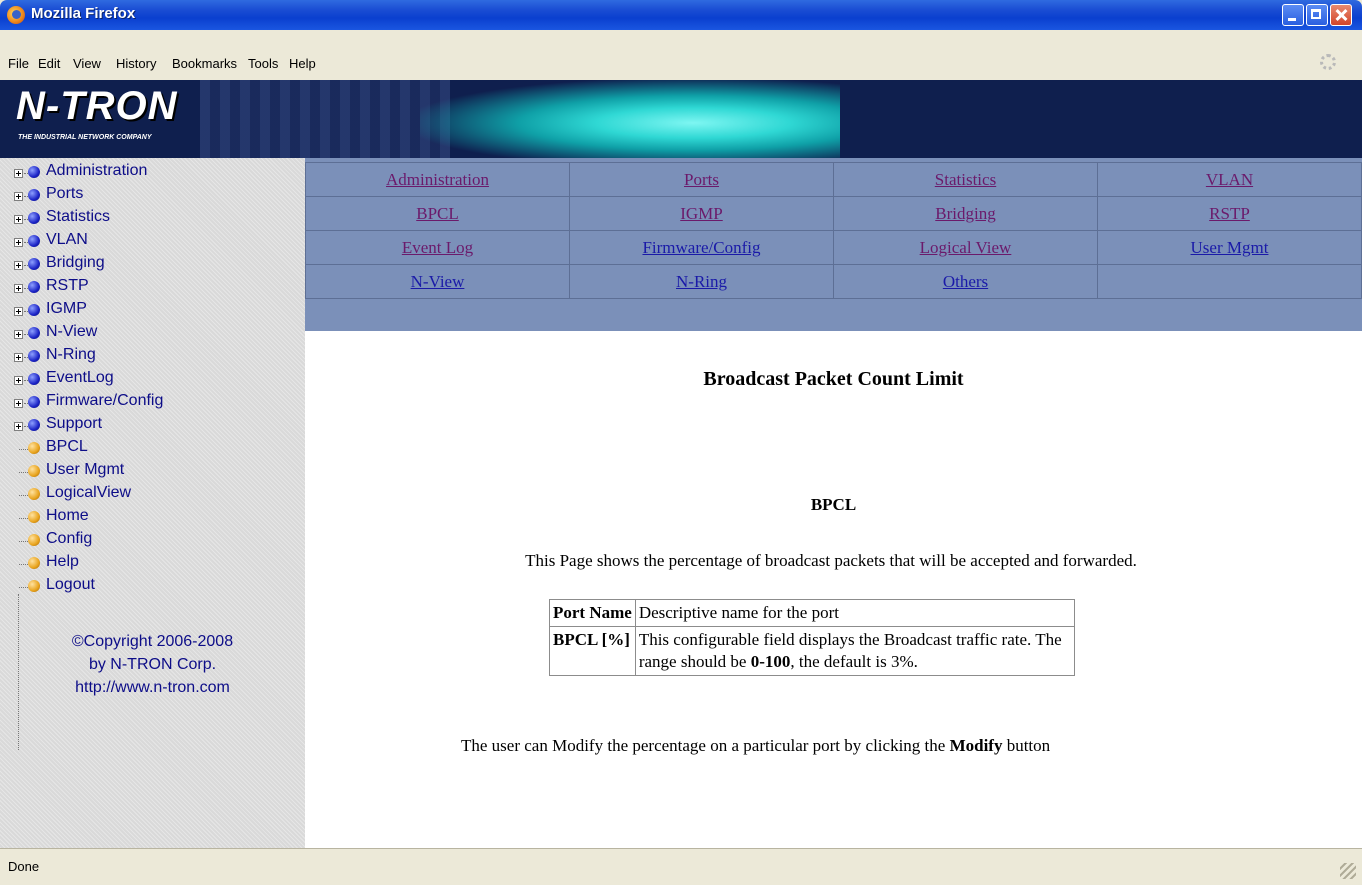 This screenshot has height=885, width=1362. Describe the element at coordinates (67, 285) in the screenshot. I see `sidebar-item-label: RSTP` at that location.